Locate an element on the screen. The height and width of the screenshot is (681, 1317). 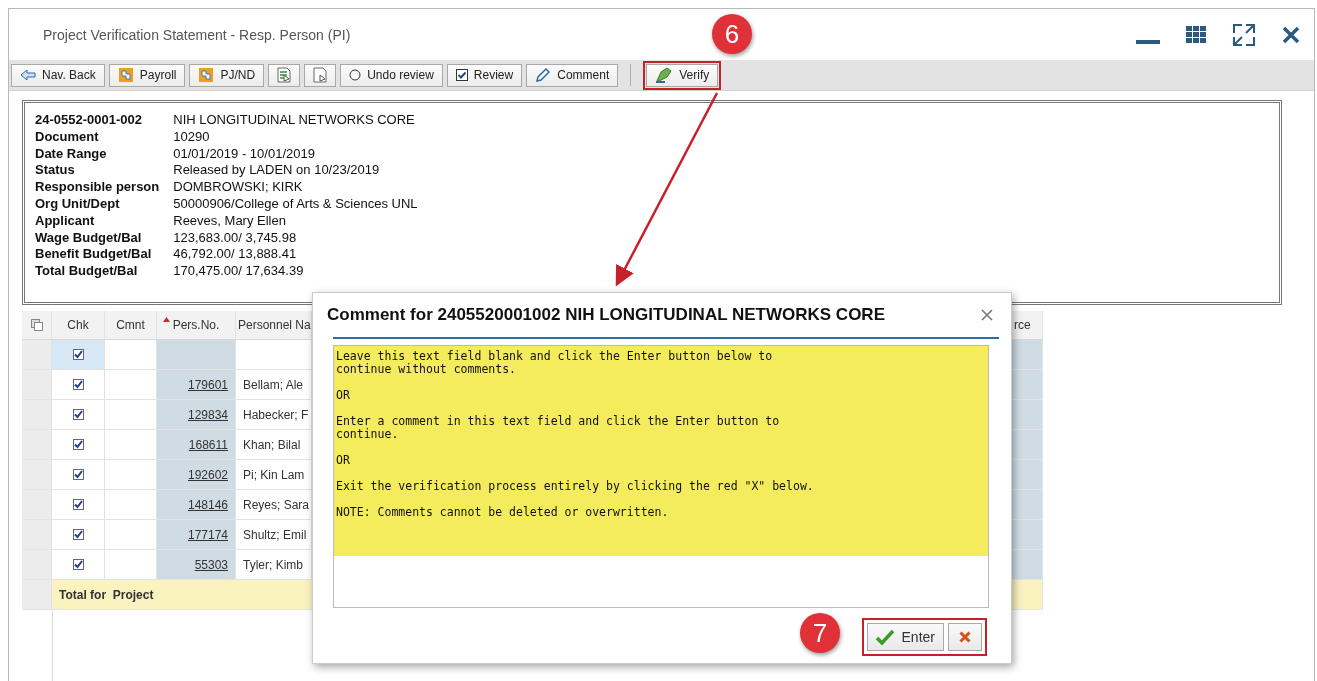
personnel-name: Shultz; Emil is located at coordinates (275, 534).